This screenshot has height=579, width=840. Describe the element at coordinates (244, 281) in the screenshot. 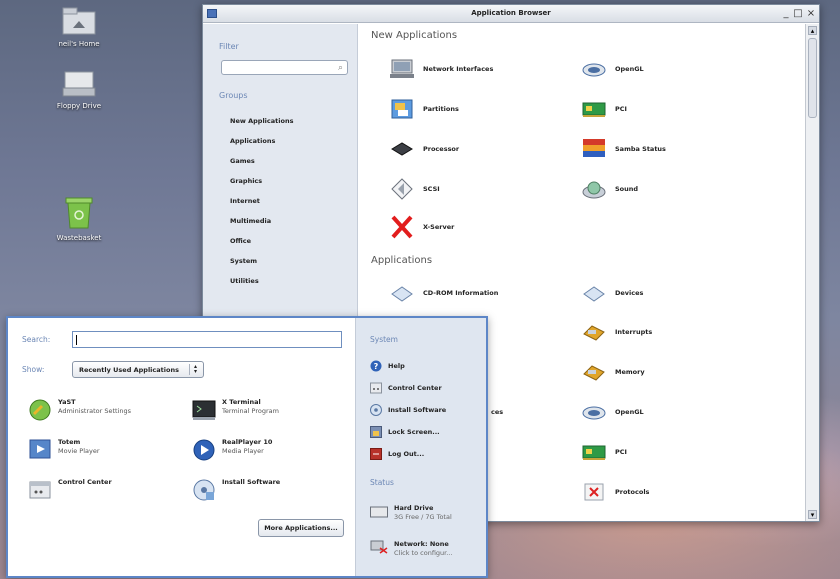

I see `group-utilities: Utilities` at that location.